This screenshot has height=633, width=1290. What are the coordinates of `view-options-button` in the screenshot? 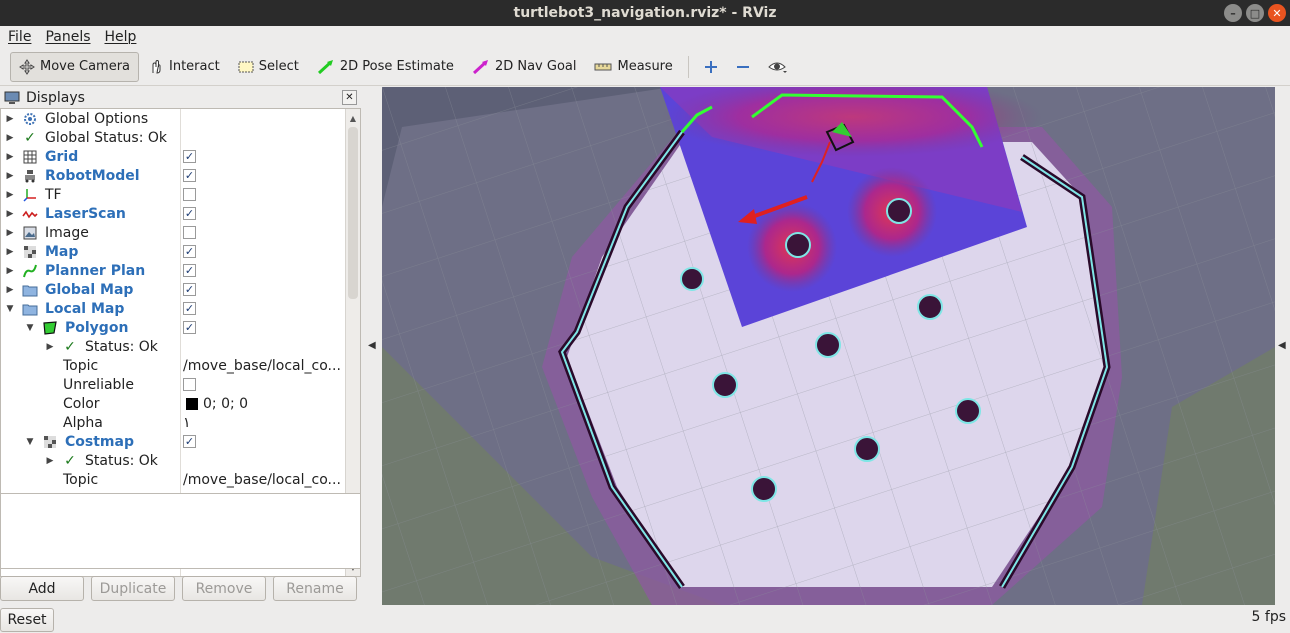 It's located at (778, 67).